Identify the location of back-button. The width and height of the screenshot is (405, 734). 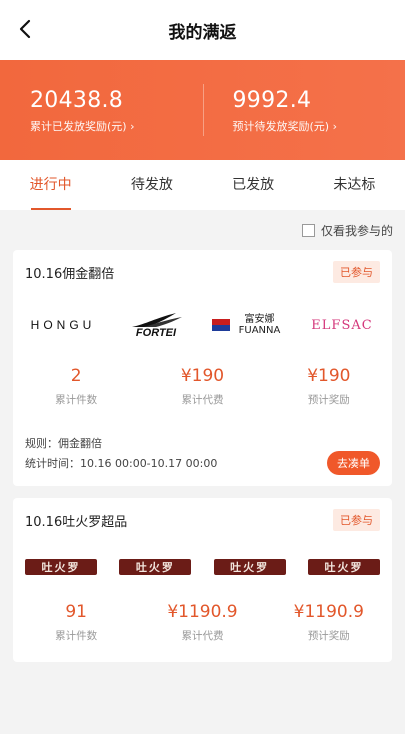
(25, 29).